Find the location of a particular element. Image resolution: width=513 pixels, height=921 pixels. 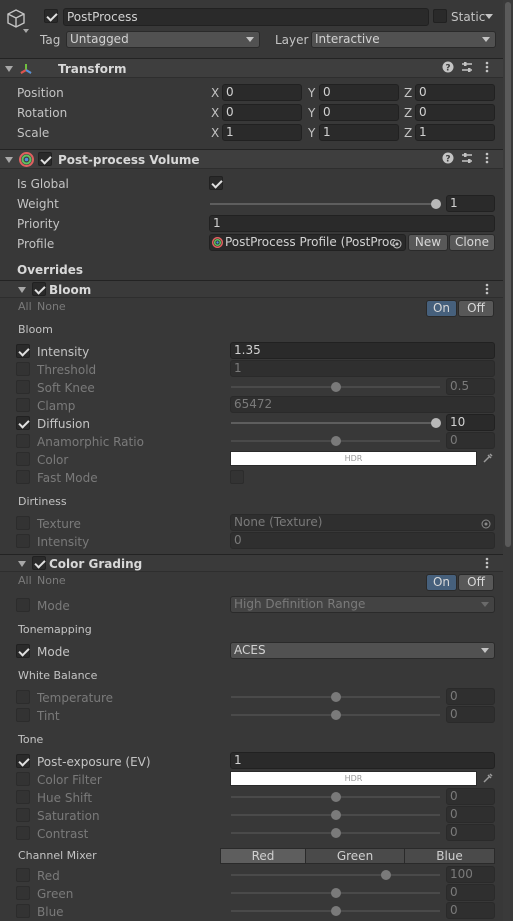

intensity-override-checkbox is located at coordinates (23, 351).